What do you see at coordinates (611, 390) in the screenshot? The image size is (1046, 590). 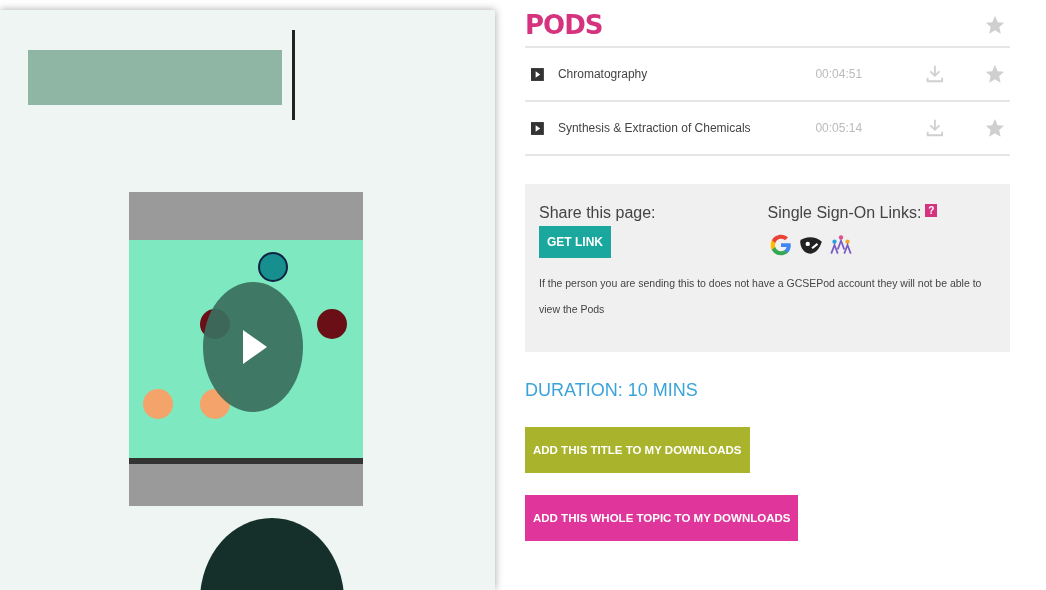 I see `duration-label: DURATION: 10 MINS` at bounding box center [611, 390].